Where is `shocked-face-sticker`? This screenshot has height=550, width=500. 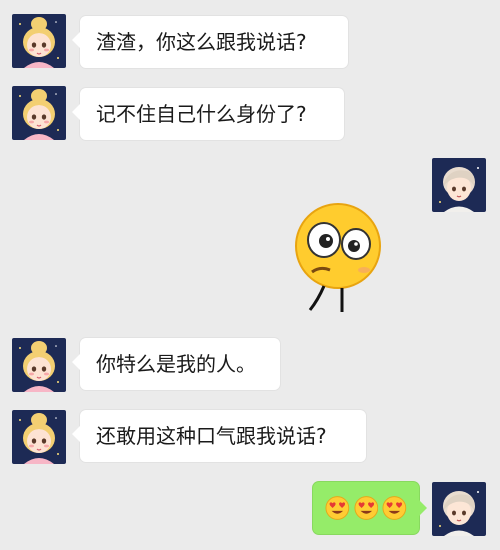
shocked-face-sticker is located at coordinates (340, 259).